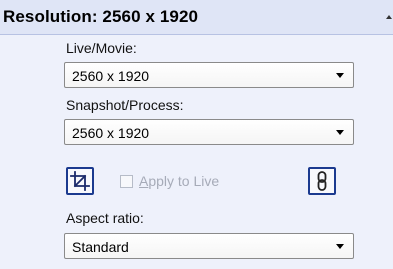 The width and height of the screenshot is (393, 269). What do you see at coordinates (111, 133) in the screenshot?
I see `snapshot-process-value: 2560 x 1920` at bounding box center [111, 133].